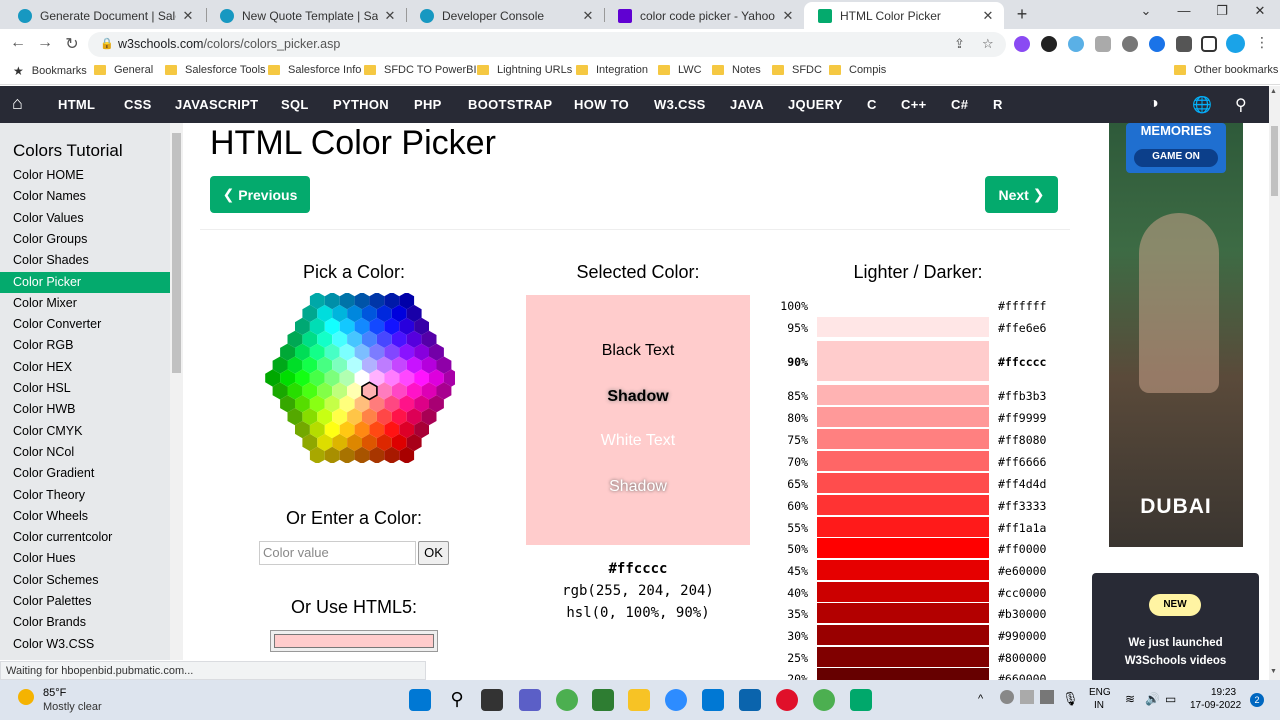  What do you see at coordinates (123, 70) in the screenshot?
I see `bookmark-folder: General` at bounding box center [123, 70].